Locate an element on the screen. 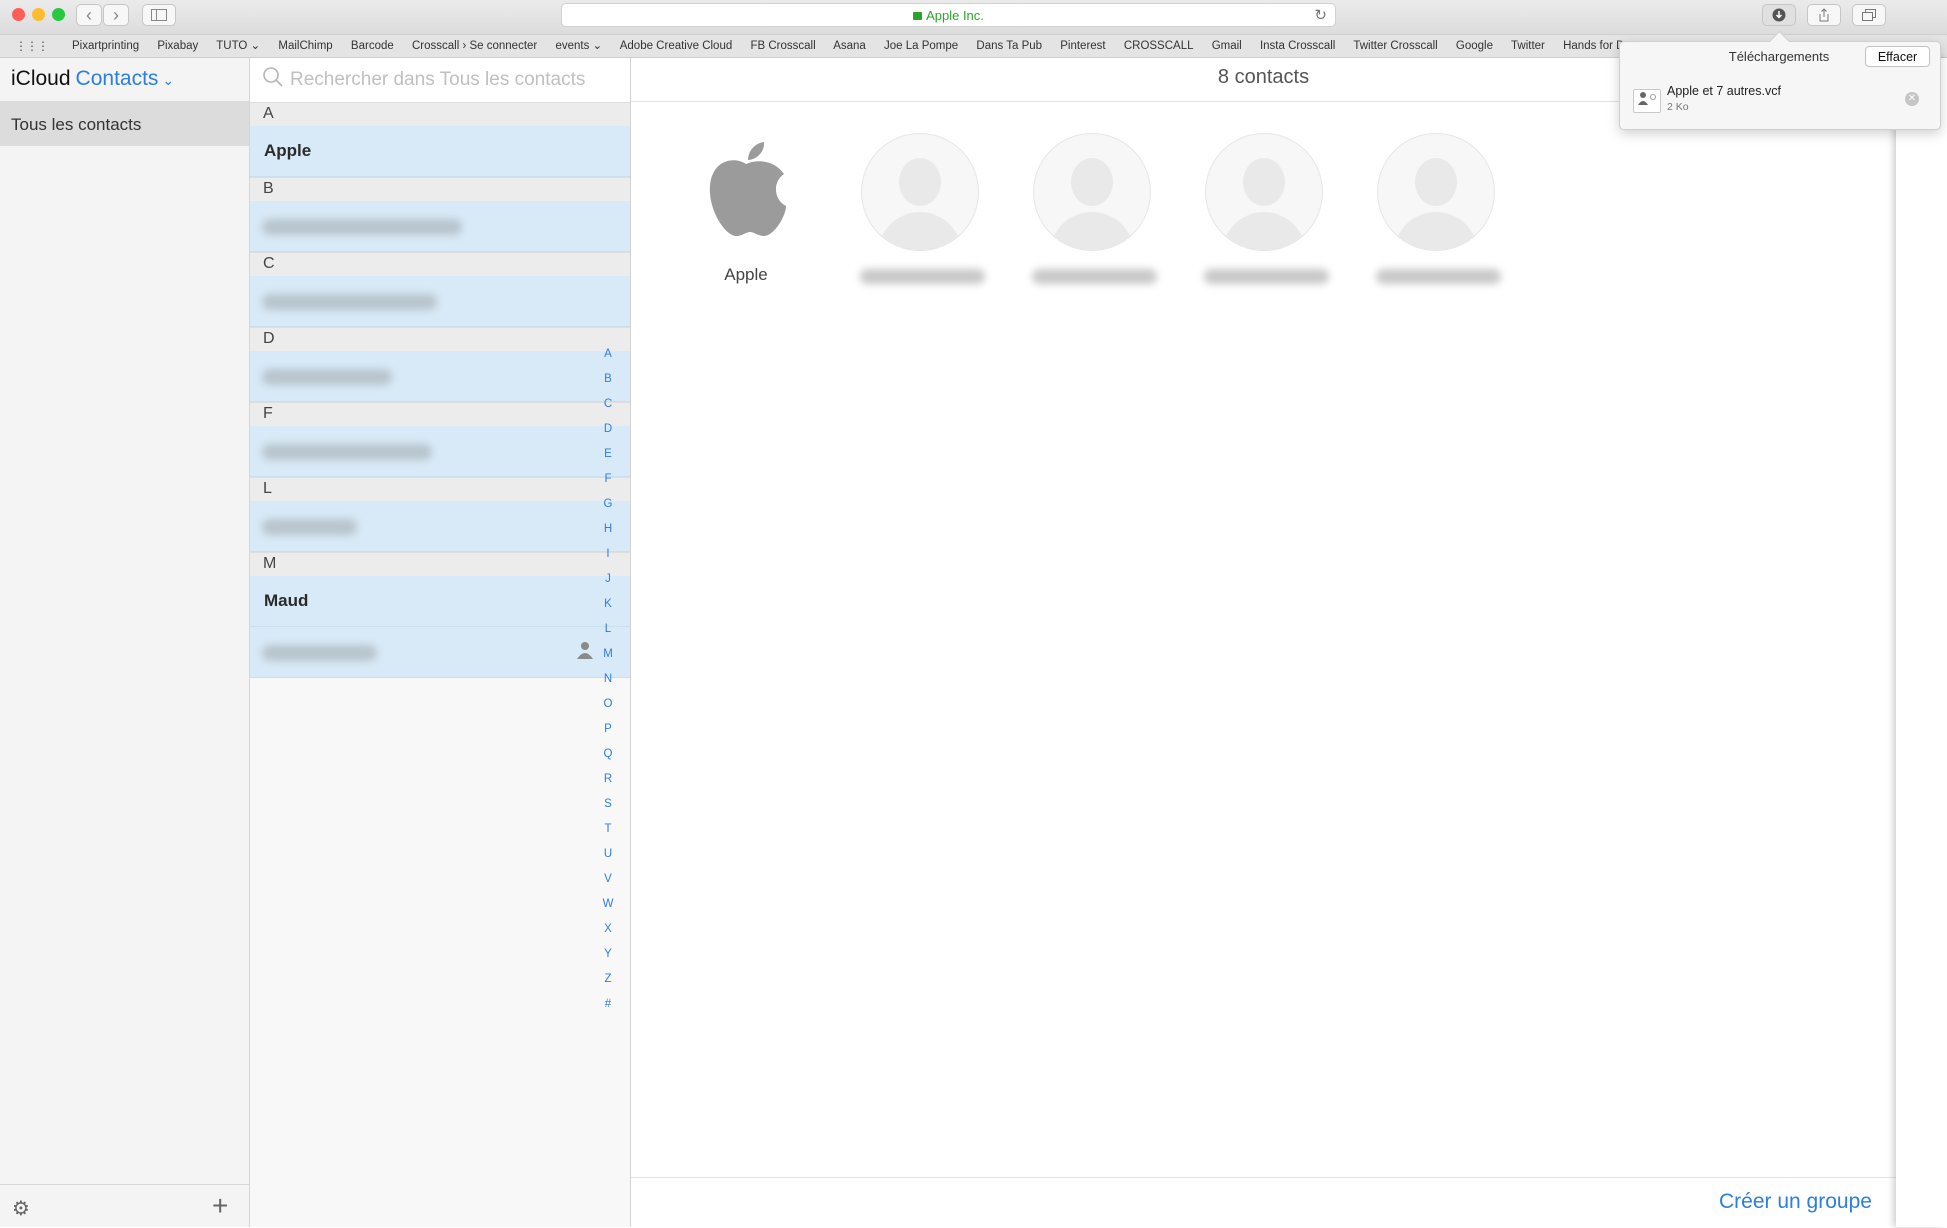 The image size is (1947, 1228). contact-card-apple: Apple is located at coordinates (746, 209).